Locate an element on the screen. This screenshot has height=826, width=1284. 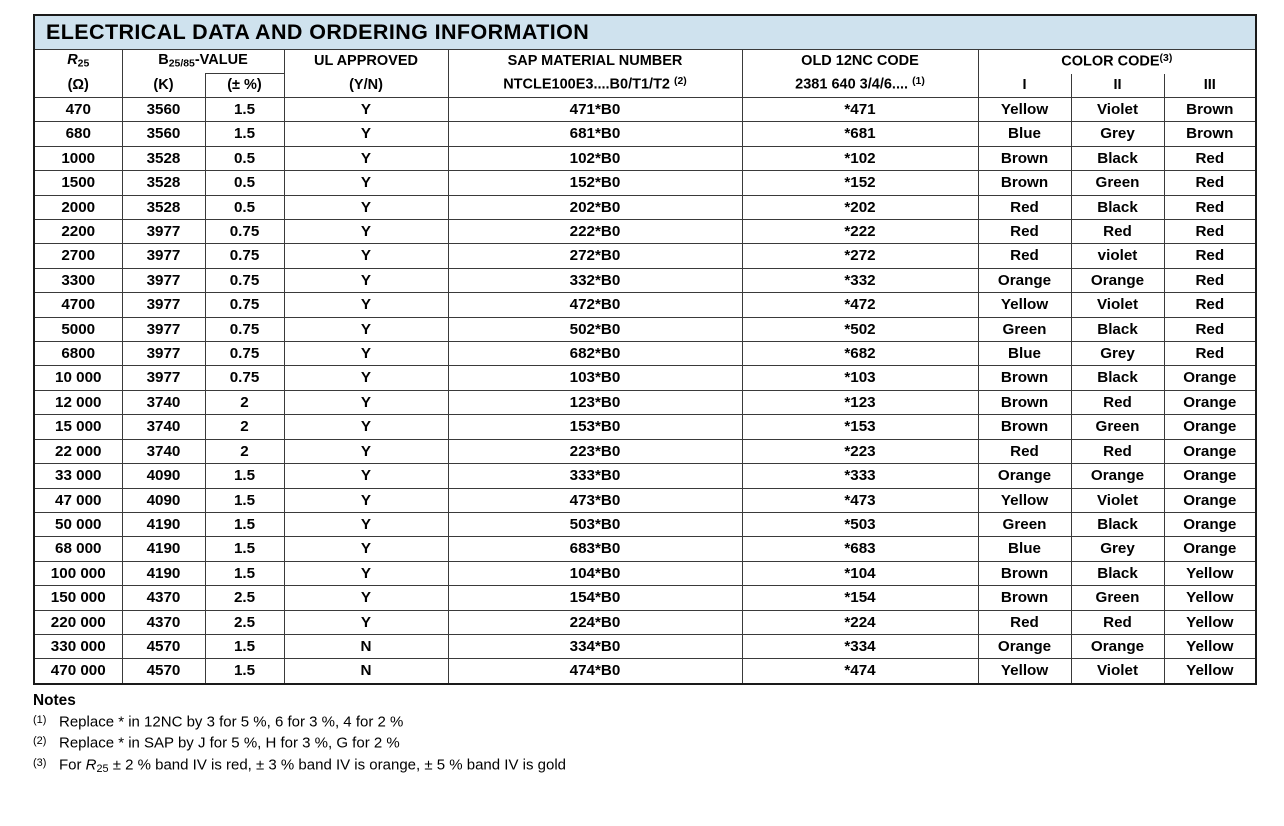
table-row: 12 000 3740 2 Y 123*B0 *123 Brown Red Orange is located at coordinates (645, 402).